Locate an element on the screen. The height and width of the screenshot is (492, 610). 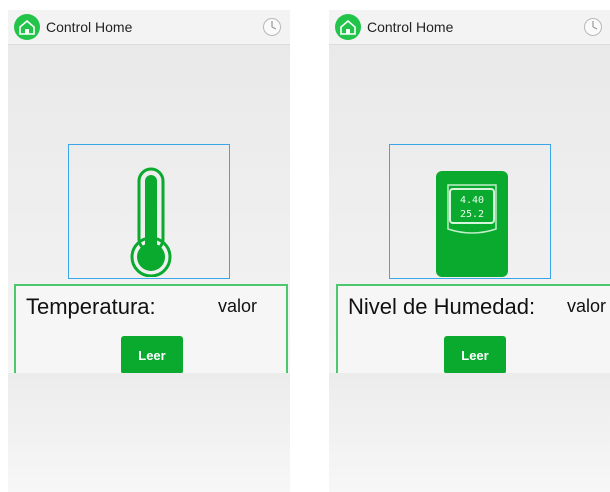
display-line-1: 4.40 is located at coordinates (472, 200).